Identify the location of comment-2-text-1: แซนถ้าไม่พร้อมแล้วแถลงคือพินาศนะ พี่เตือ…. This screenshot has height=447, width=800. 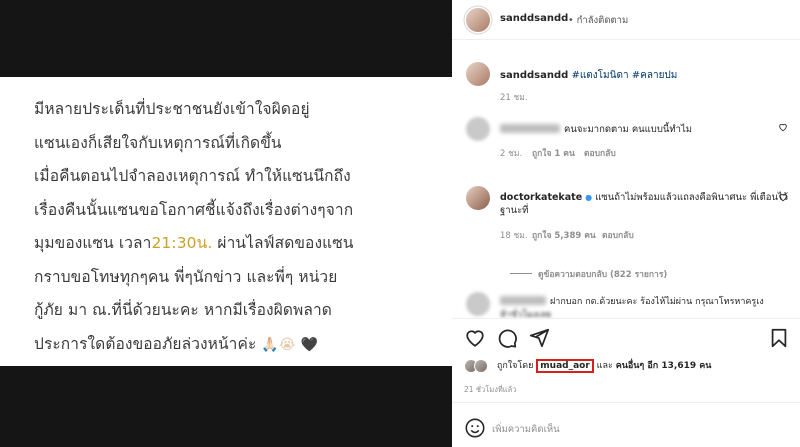
(692, 197).